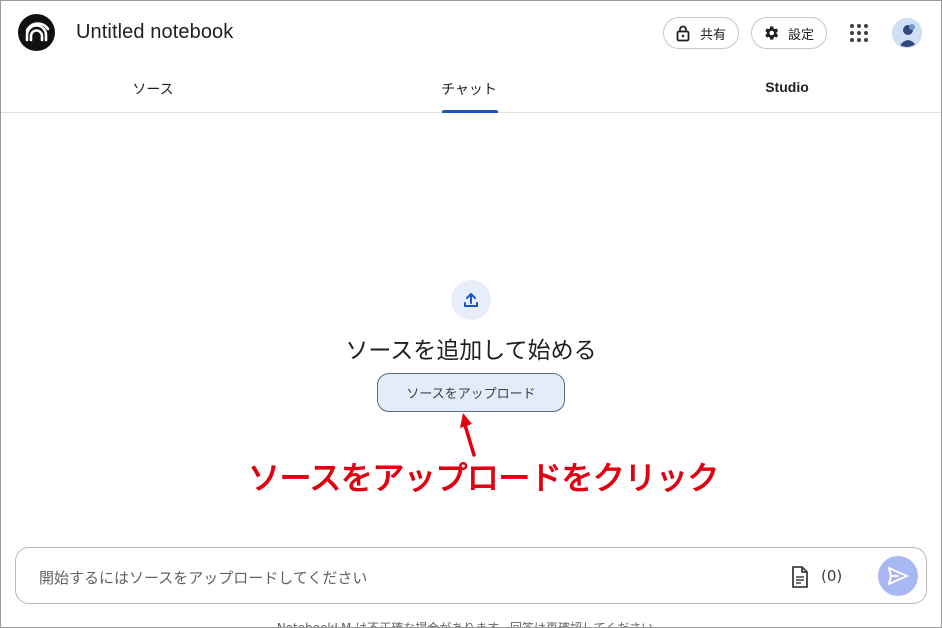  Describe the element at coordinates (470, 111) in the screenshot. I see `active-tab-indicator` at that location.